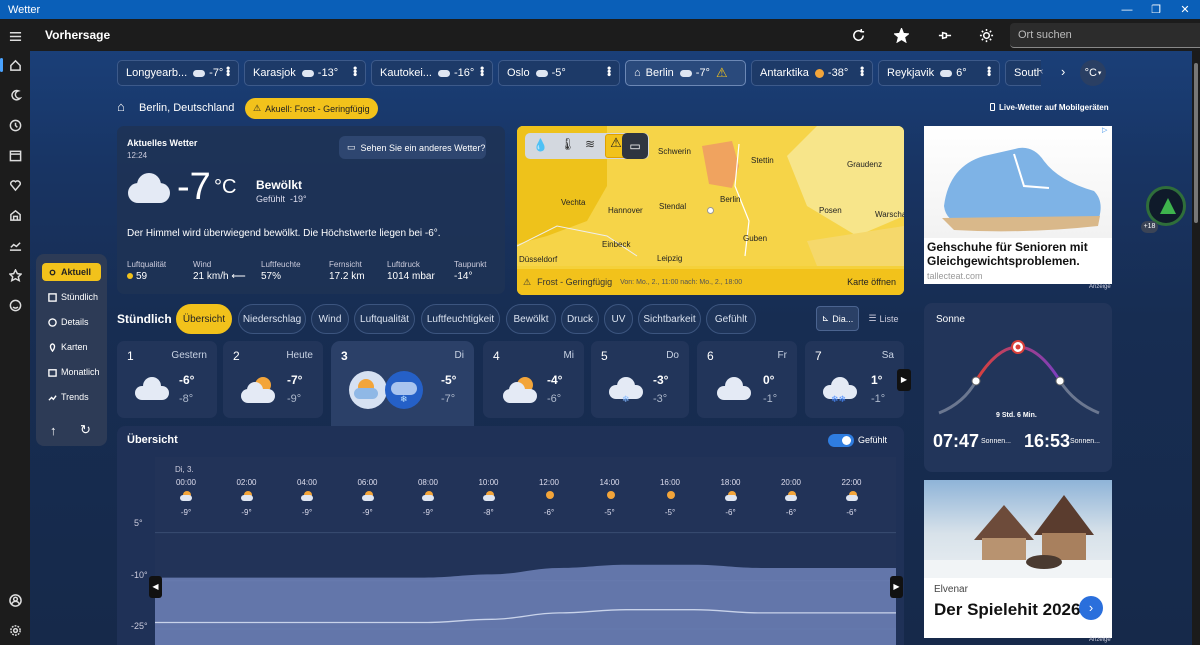 The width and height of the screenshot is (1200, 645). I want to click on tab-gefuehlt: Gefühlt, so click(731, 319).